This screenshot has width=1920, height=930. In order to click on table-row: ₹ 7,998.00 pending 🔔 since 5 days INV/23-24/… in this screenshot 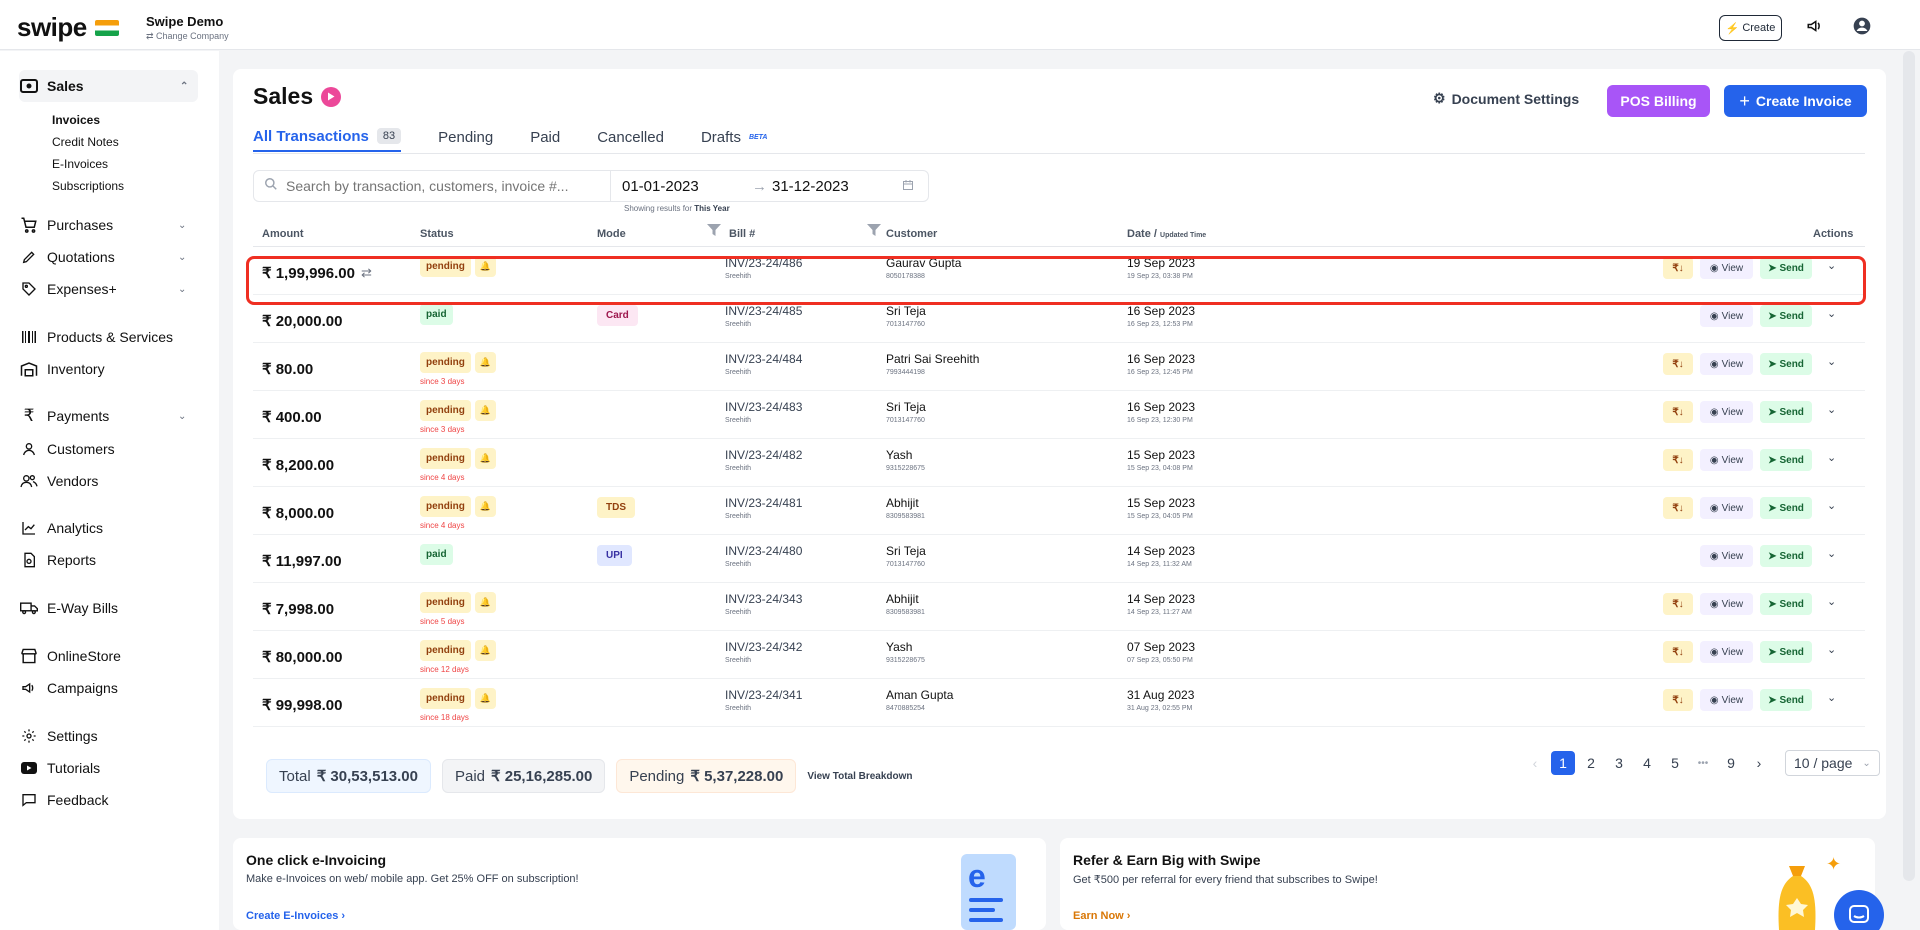, I will do `click(1059, 607)`.